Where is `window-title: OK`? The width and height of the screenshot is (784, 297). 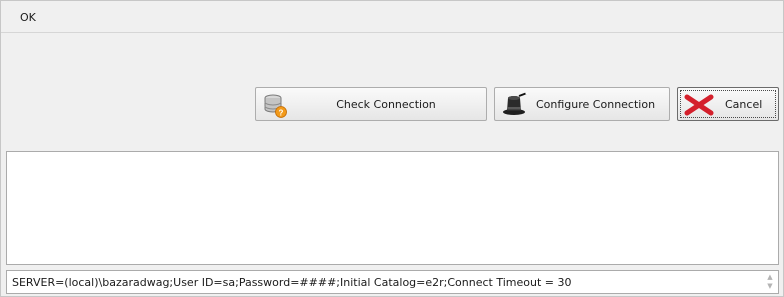
window-title: OK is located at coordinates (28, 17).